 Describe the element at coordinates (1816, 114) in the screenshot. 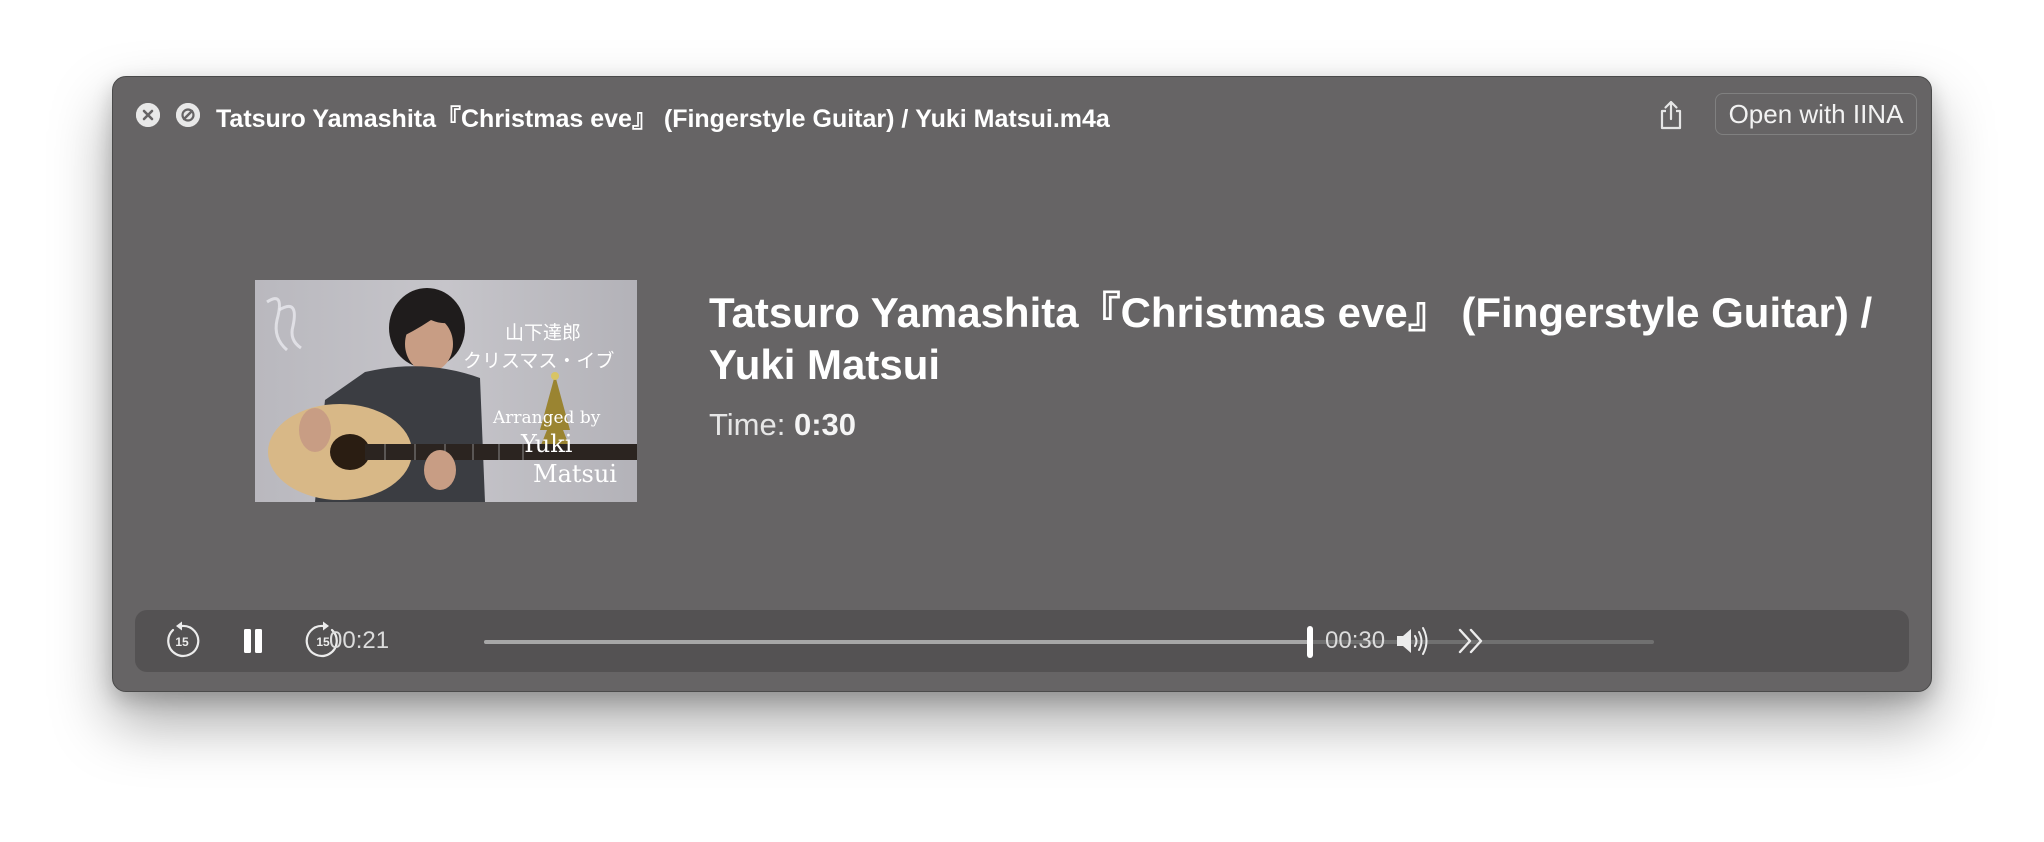

I see `open-with-button: Open with IINA` at that location.